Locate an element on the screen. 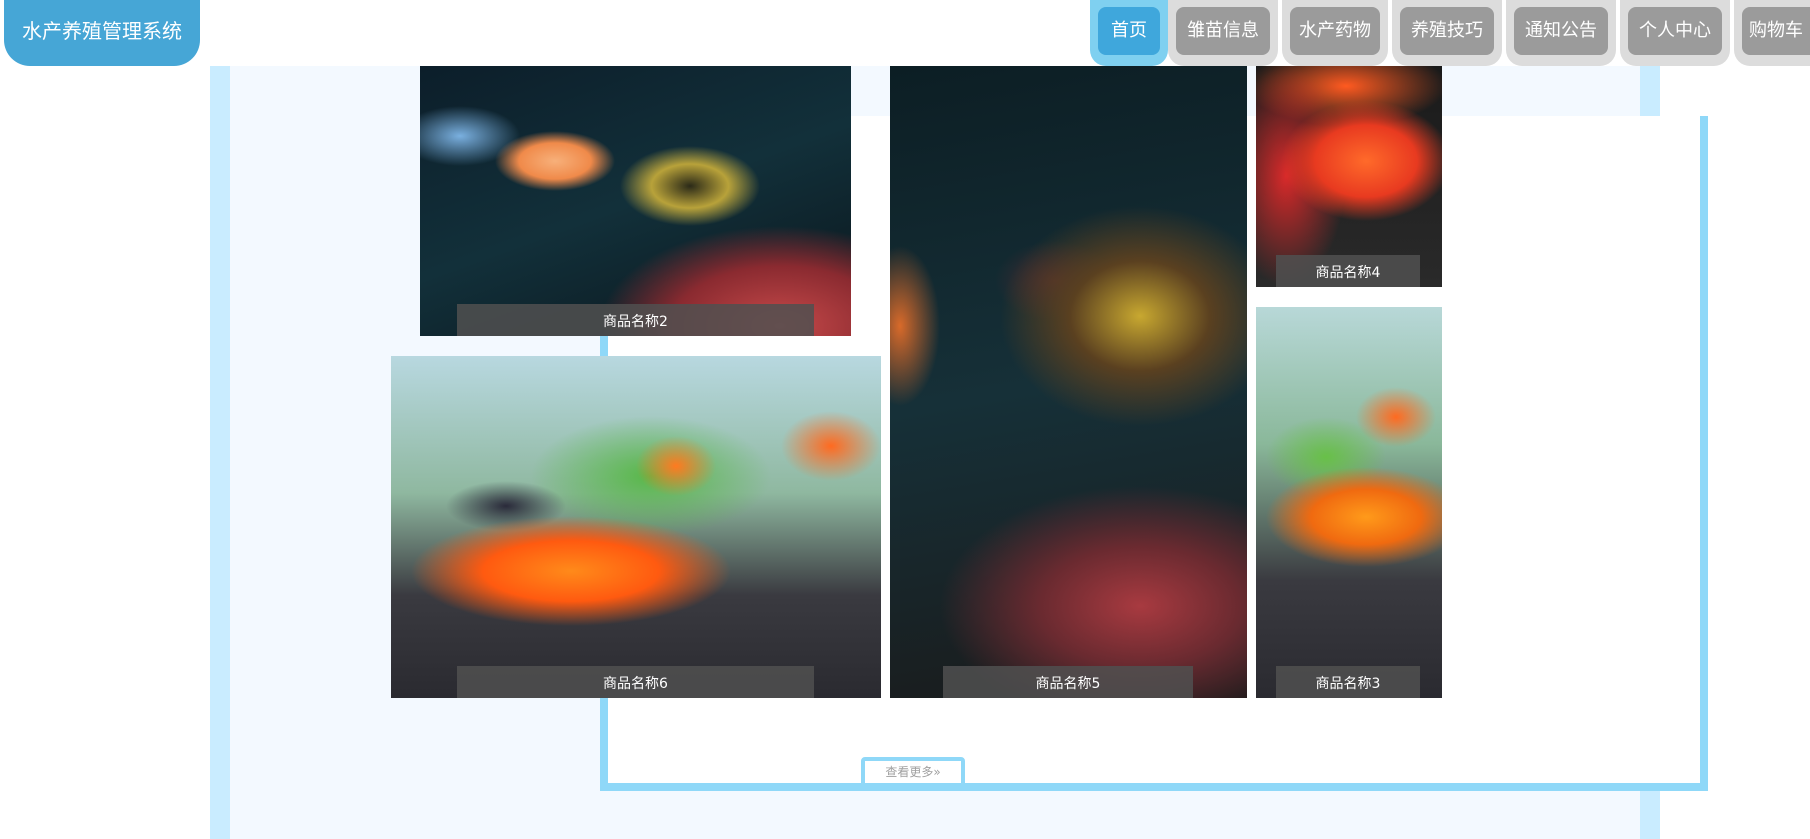  app-title: 水产养殖管理系统 is located at coordinates (102, 33).